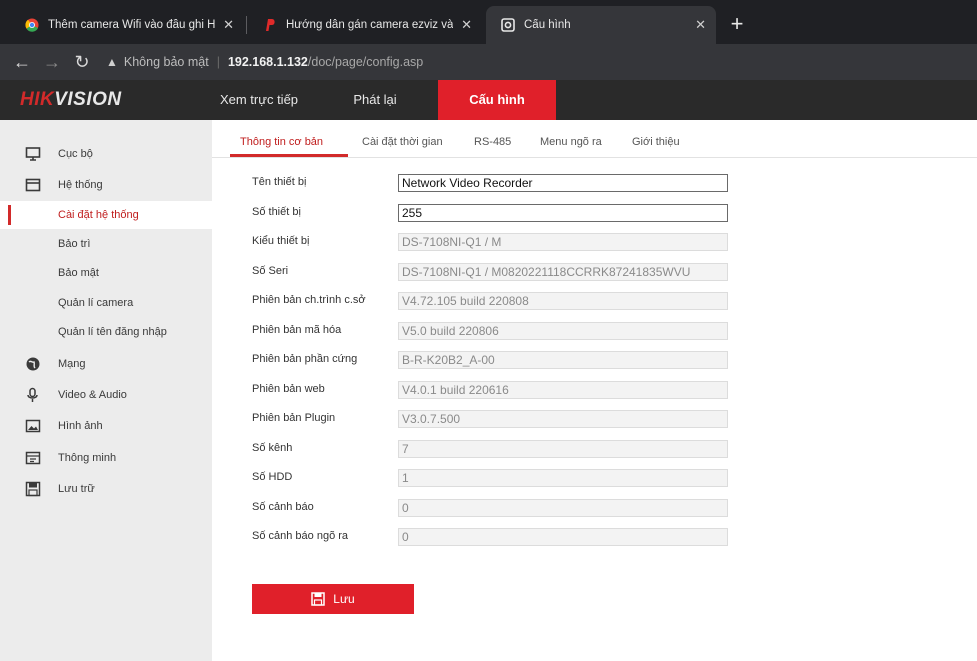 This screenshot has height=661, width=977. I want to click on sidebar-item-storage: Lưu trữ, so click(106, 489).